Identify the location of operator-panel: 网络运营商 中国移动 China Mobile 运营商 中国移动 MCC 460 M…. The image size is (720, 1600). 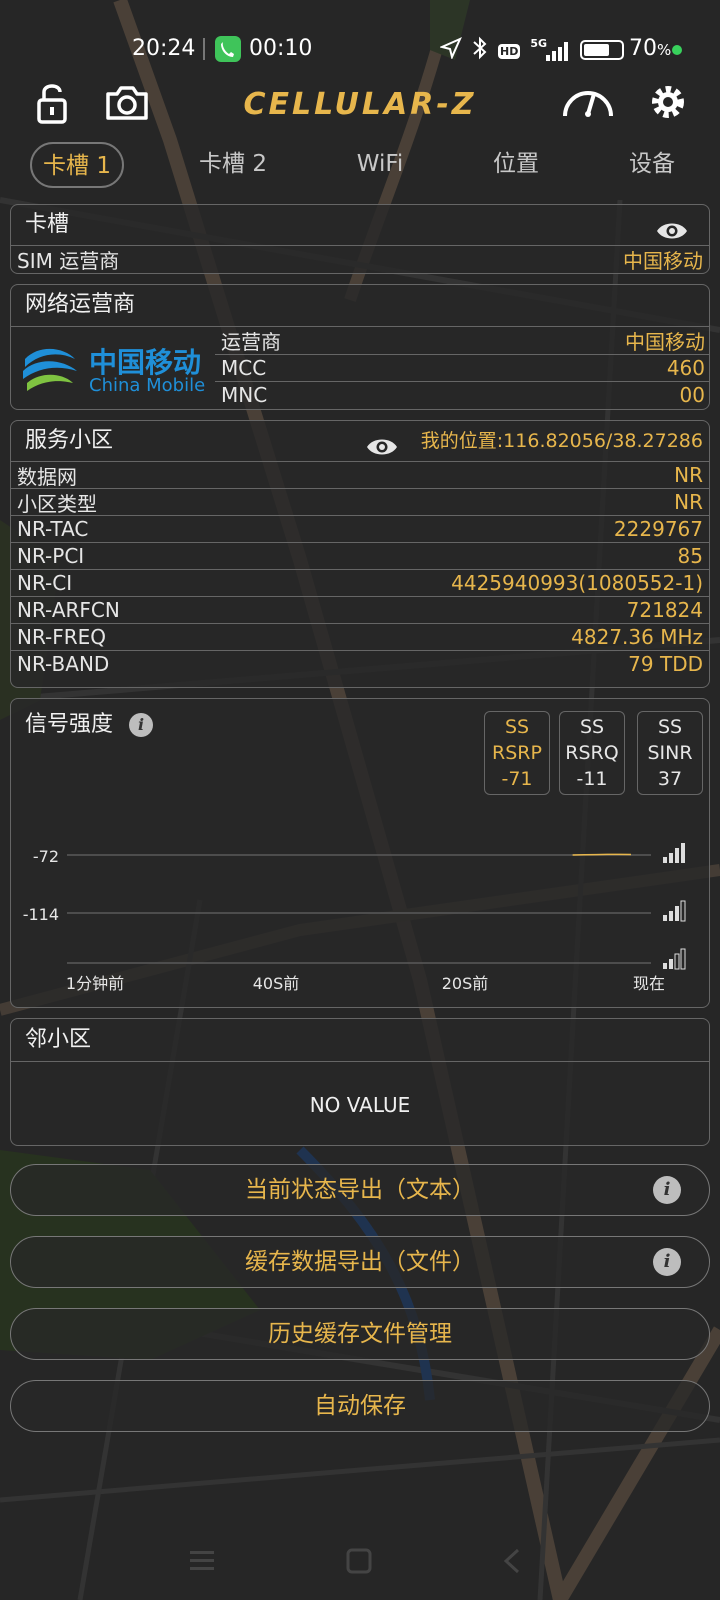
(360, 347).